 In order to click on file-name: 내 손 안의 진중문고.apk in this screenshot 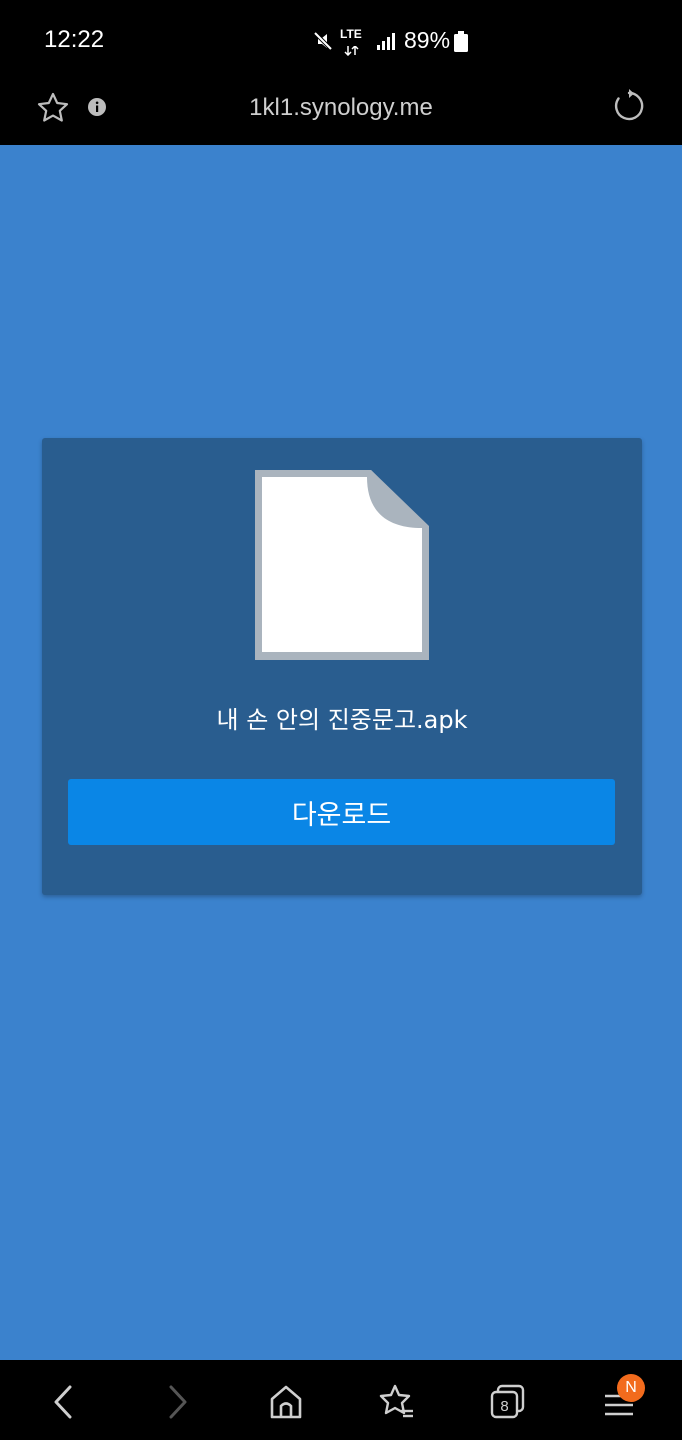, I will do `click(342, 720)`.